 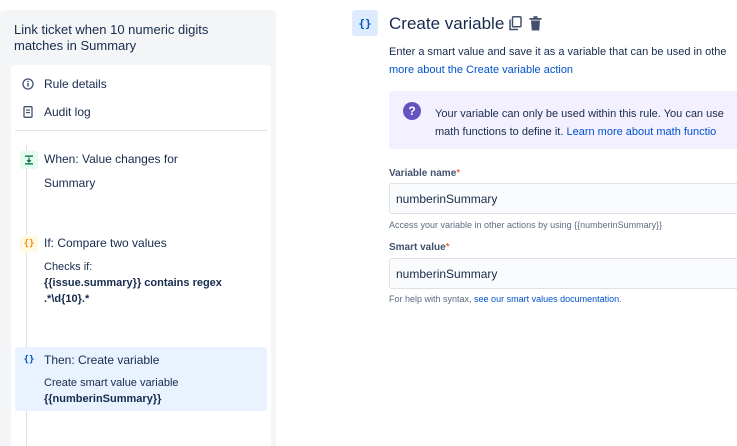 I want to click on step-title: When: Value changes for, so click(x=111, y=159).